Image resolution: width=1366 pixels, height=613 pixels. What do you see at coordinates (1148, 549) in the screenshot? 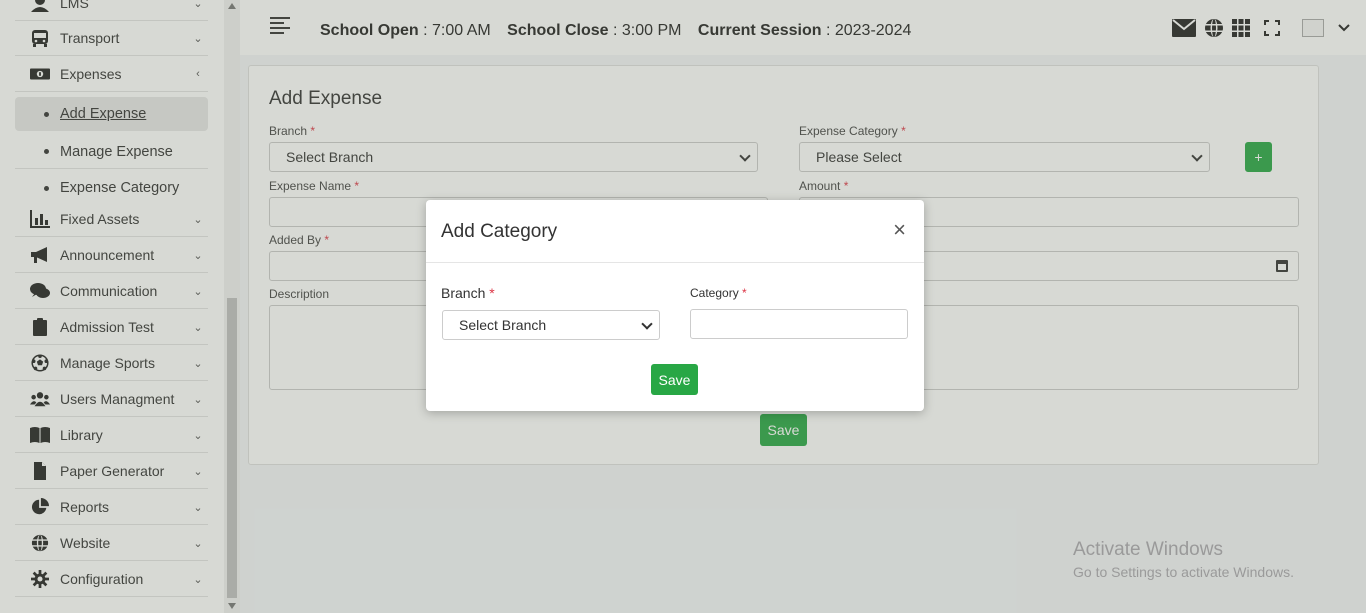
I see `activate-windows-title: Activate Windows` at bounding box center [1148, 549].